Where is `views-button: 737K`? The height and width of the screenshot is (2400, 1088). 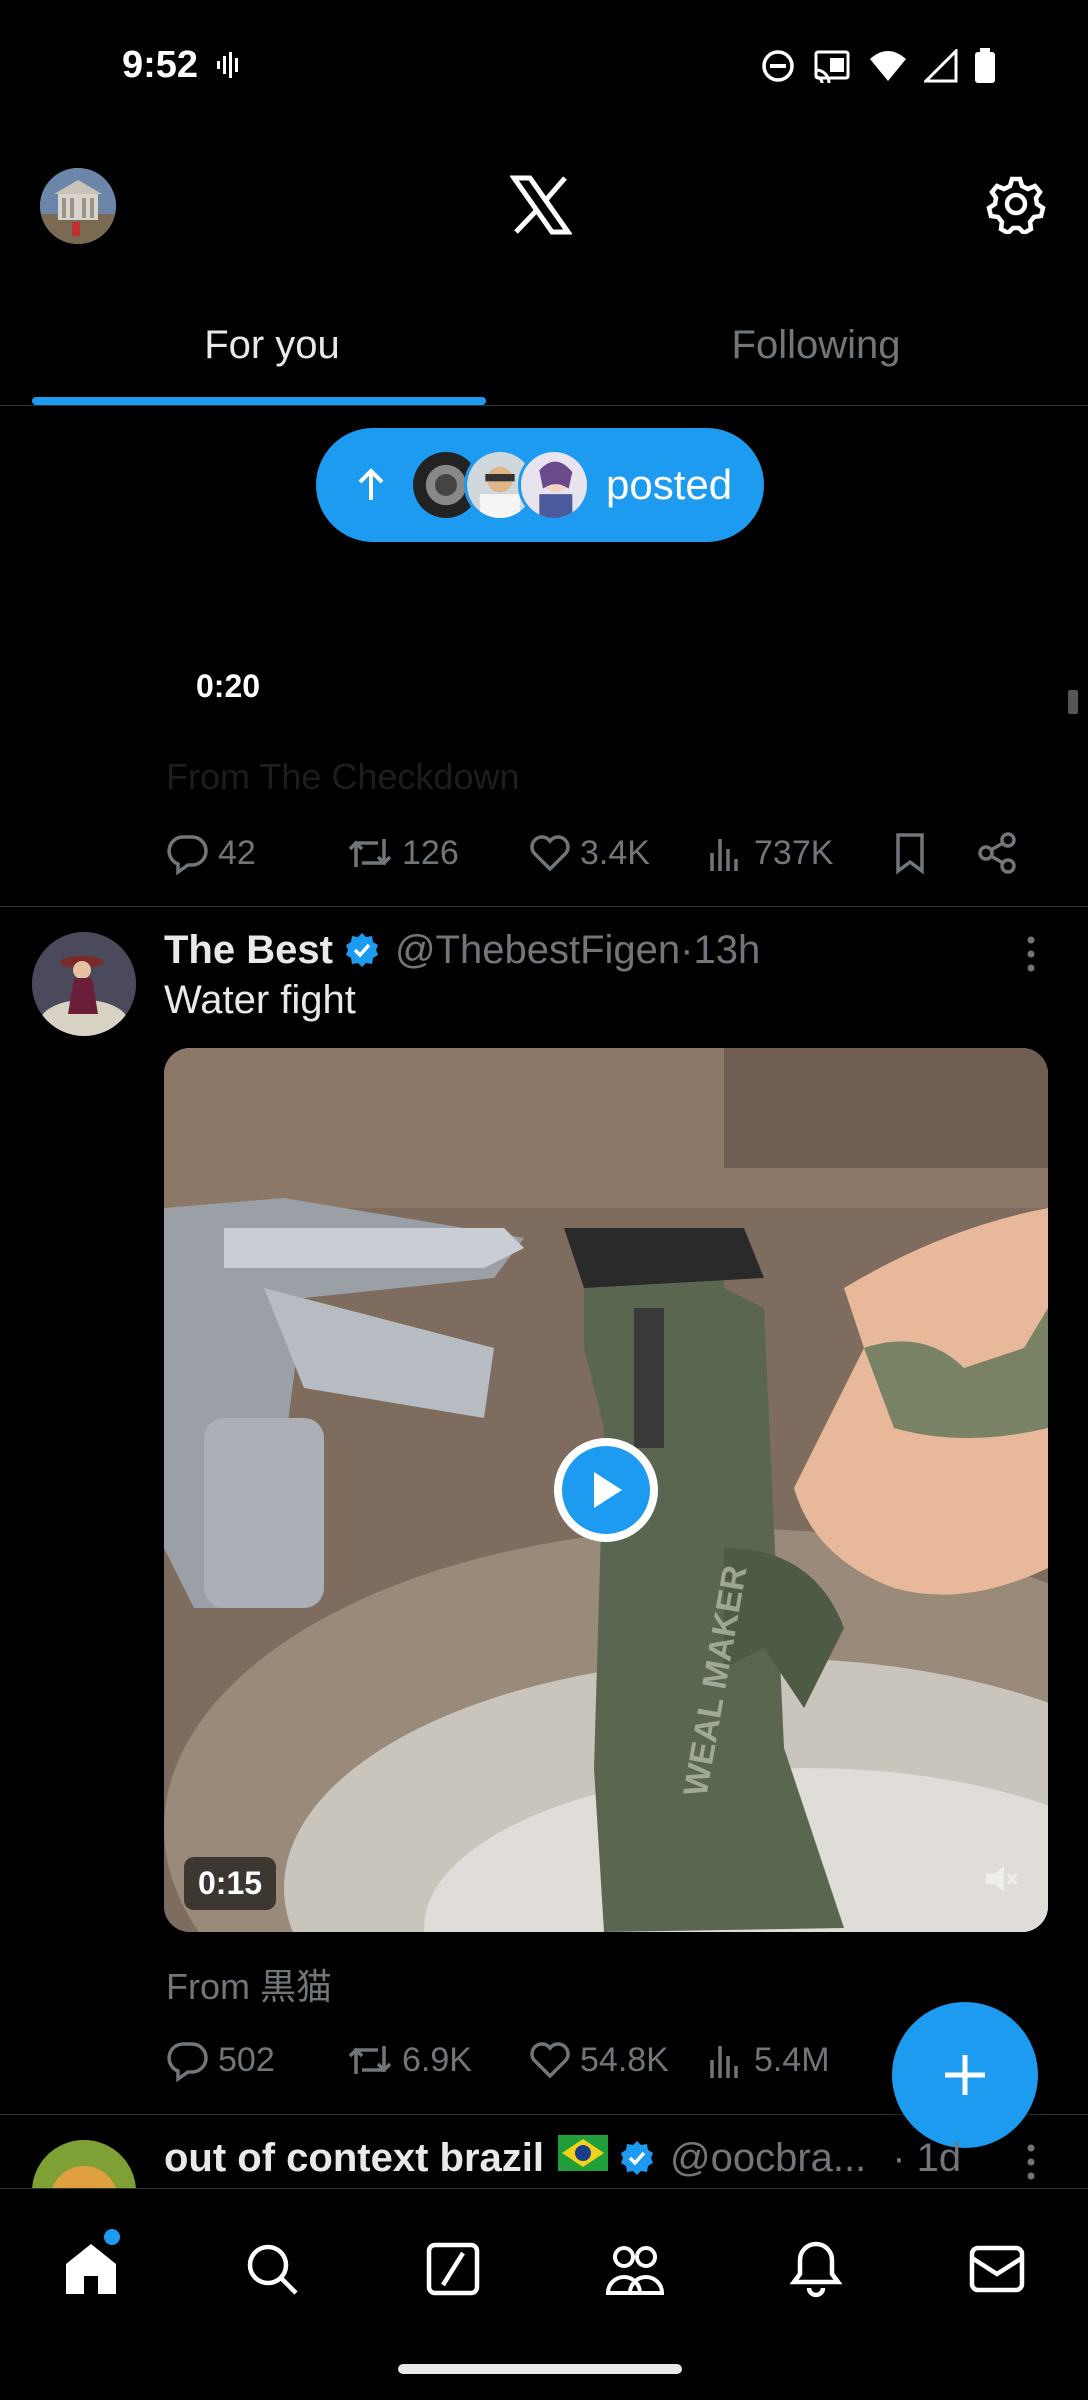 views-button: 737K is located at coordinates (798, 853).